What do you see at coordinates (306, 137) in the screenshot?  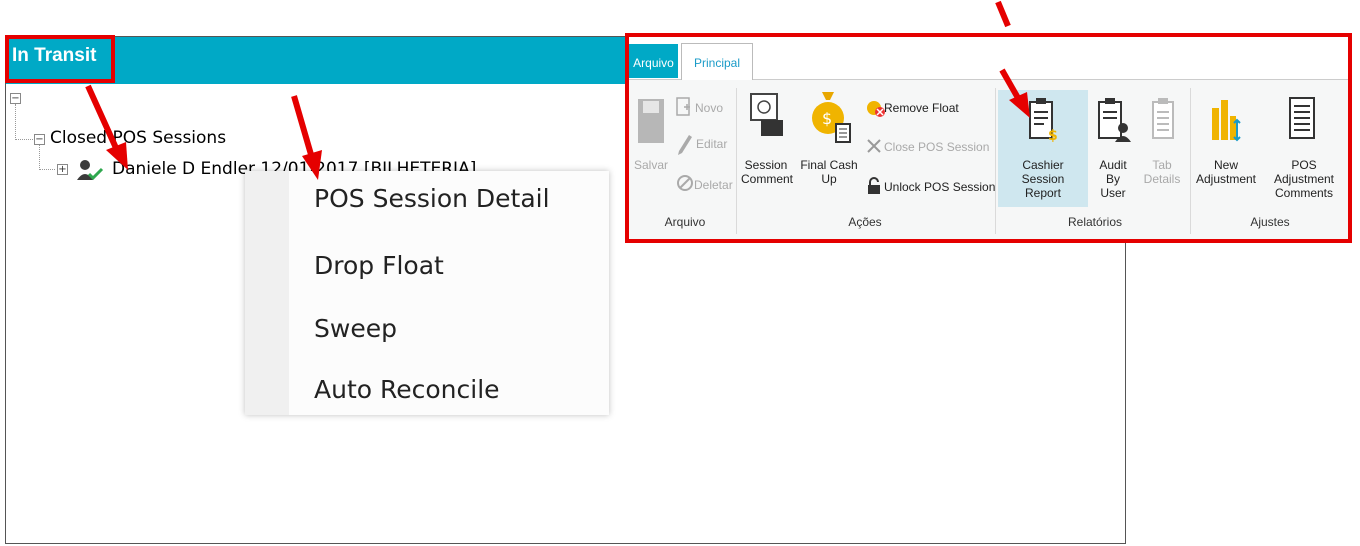 I see `arrow-to-context-menu` at bounding box center [306, 137].